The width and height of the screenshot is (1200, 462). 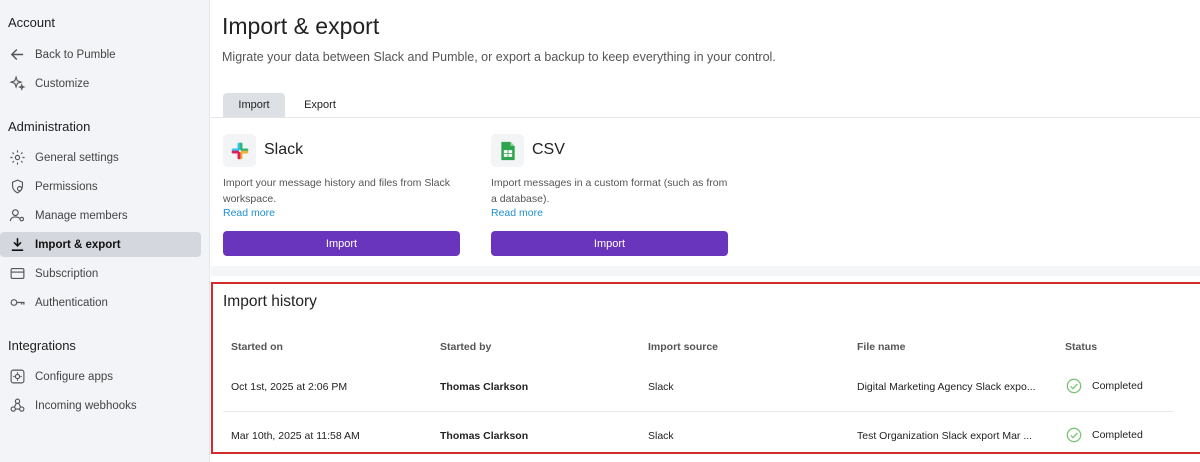 I want to click on sidebar-item-subscription: Subscription, so click(x=100, y=273).